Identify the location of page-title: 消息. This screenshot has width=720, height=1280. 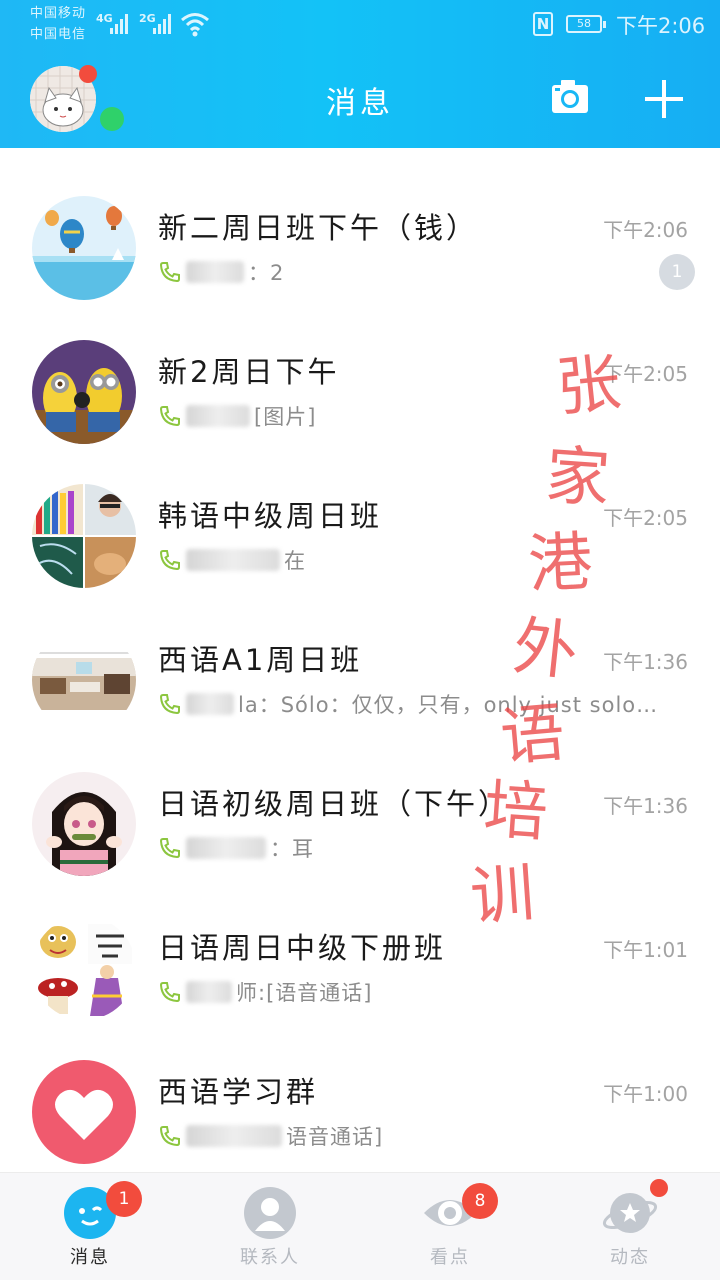
(360, 103).